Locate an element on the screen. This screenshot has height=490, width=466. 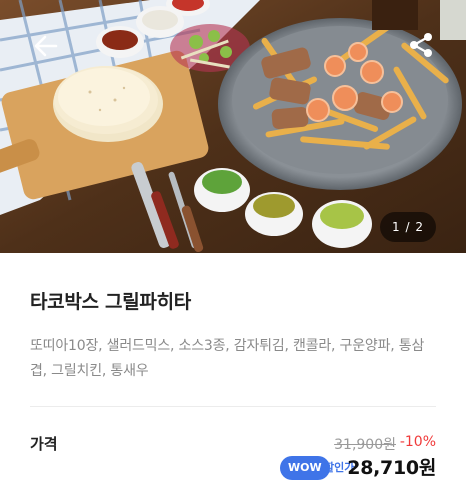
share-icon is located at coordinates (421, 45).